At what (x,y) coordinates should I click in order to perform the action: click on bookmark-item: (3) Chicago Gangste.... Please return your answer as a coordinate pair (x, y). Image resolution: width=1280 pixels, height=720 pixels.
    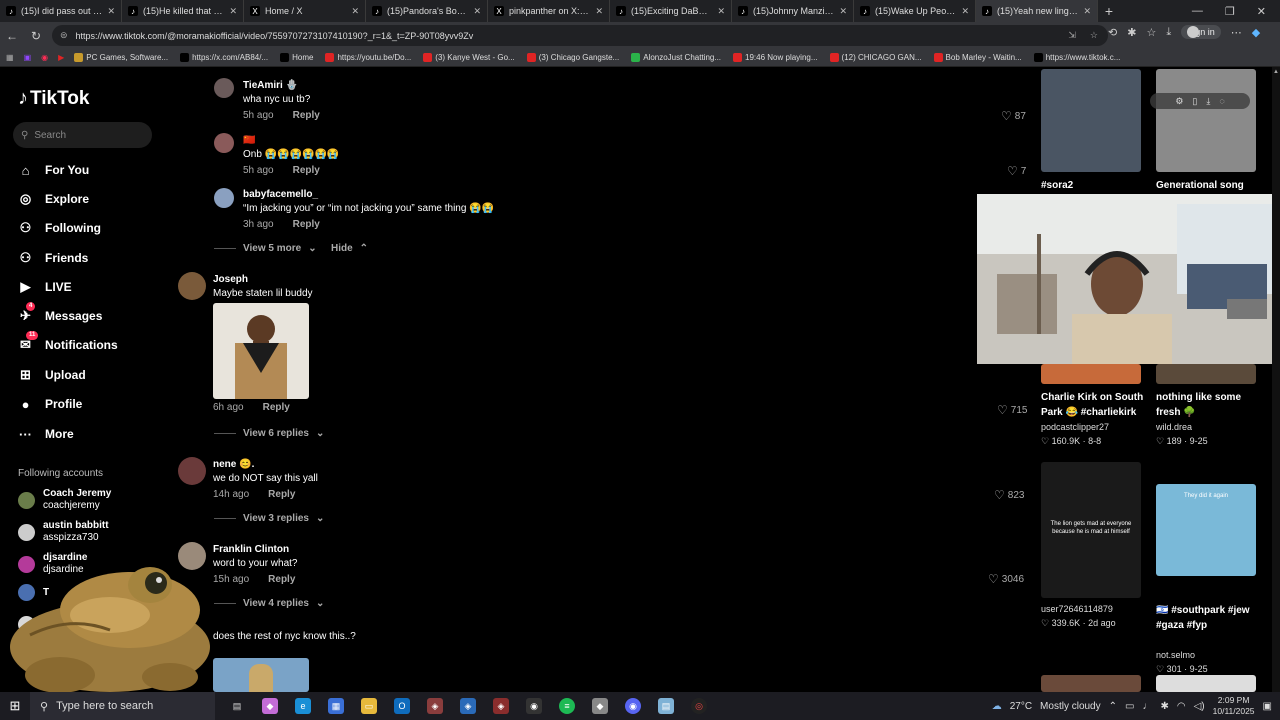
    Looking at the image, I should click on (572, 57).